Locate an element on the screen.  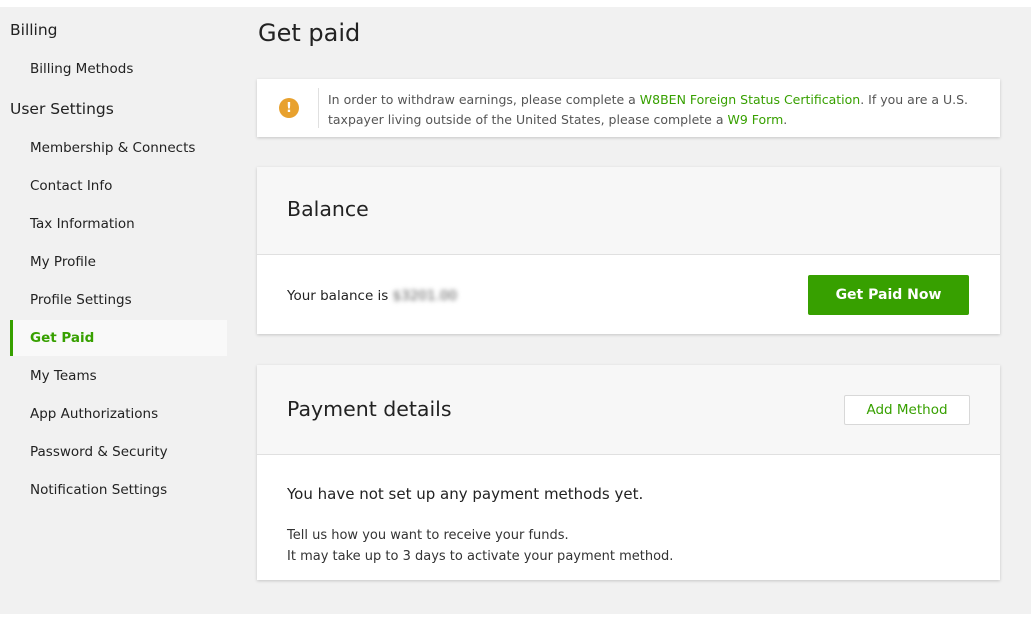
exclamation-circle-icon: ! is located at coordinates (289, 108).